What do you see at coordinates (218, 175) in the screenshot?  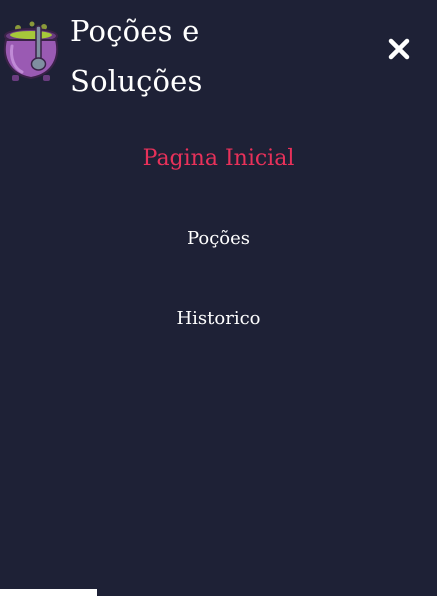 I see `nav-item-pagina-inicial: Pagina Inicial` at bounding box center [218, 175].